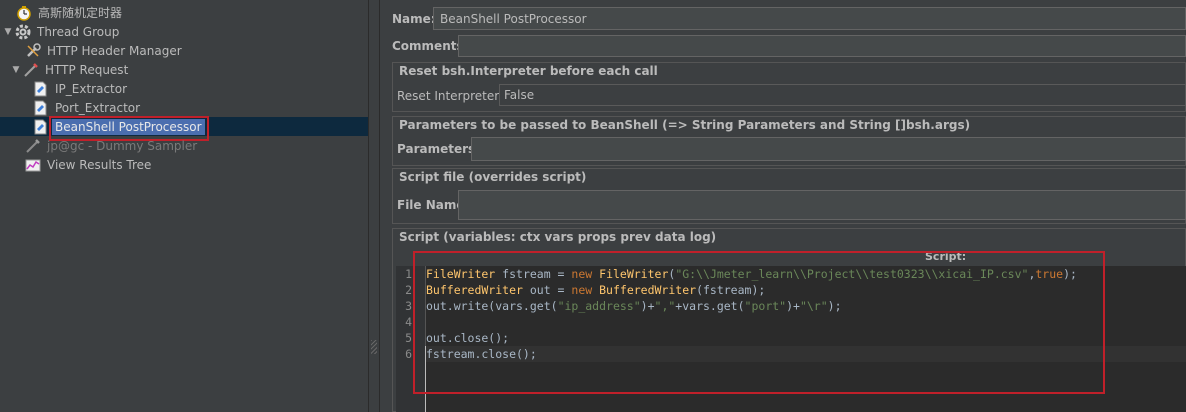 This screenshot has width=1186, height=412. What do you see at coordinates (408, 354) in the screenshot?
I see `line-number: 6` at bounding box center [408, 354].